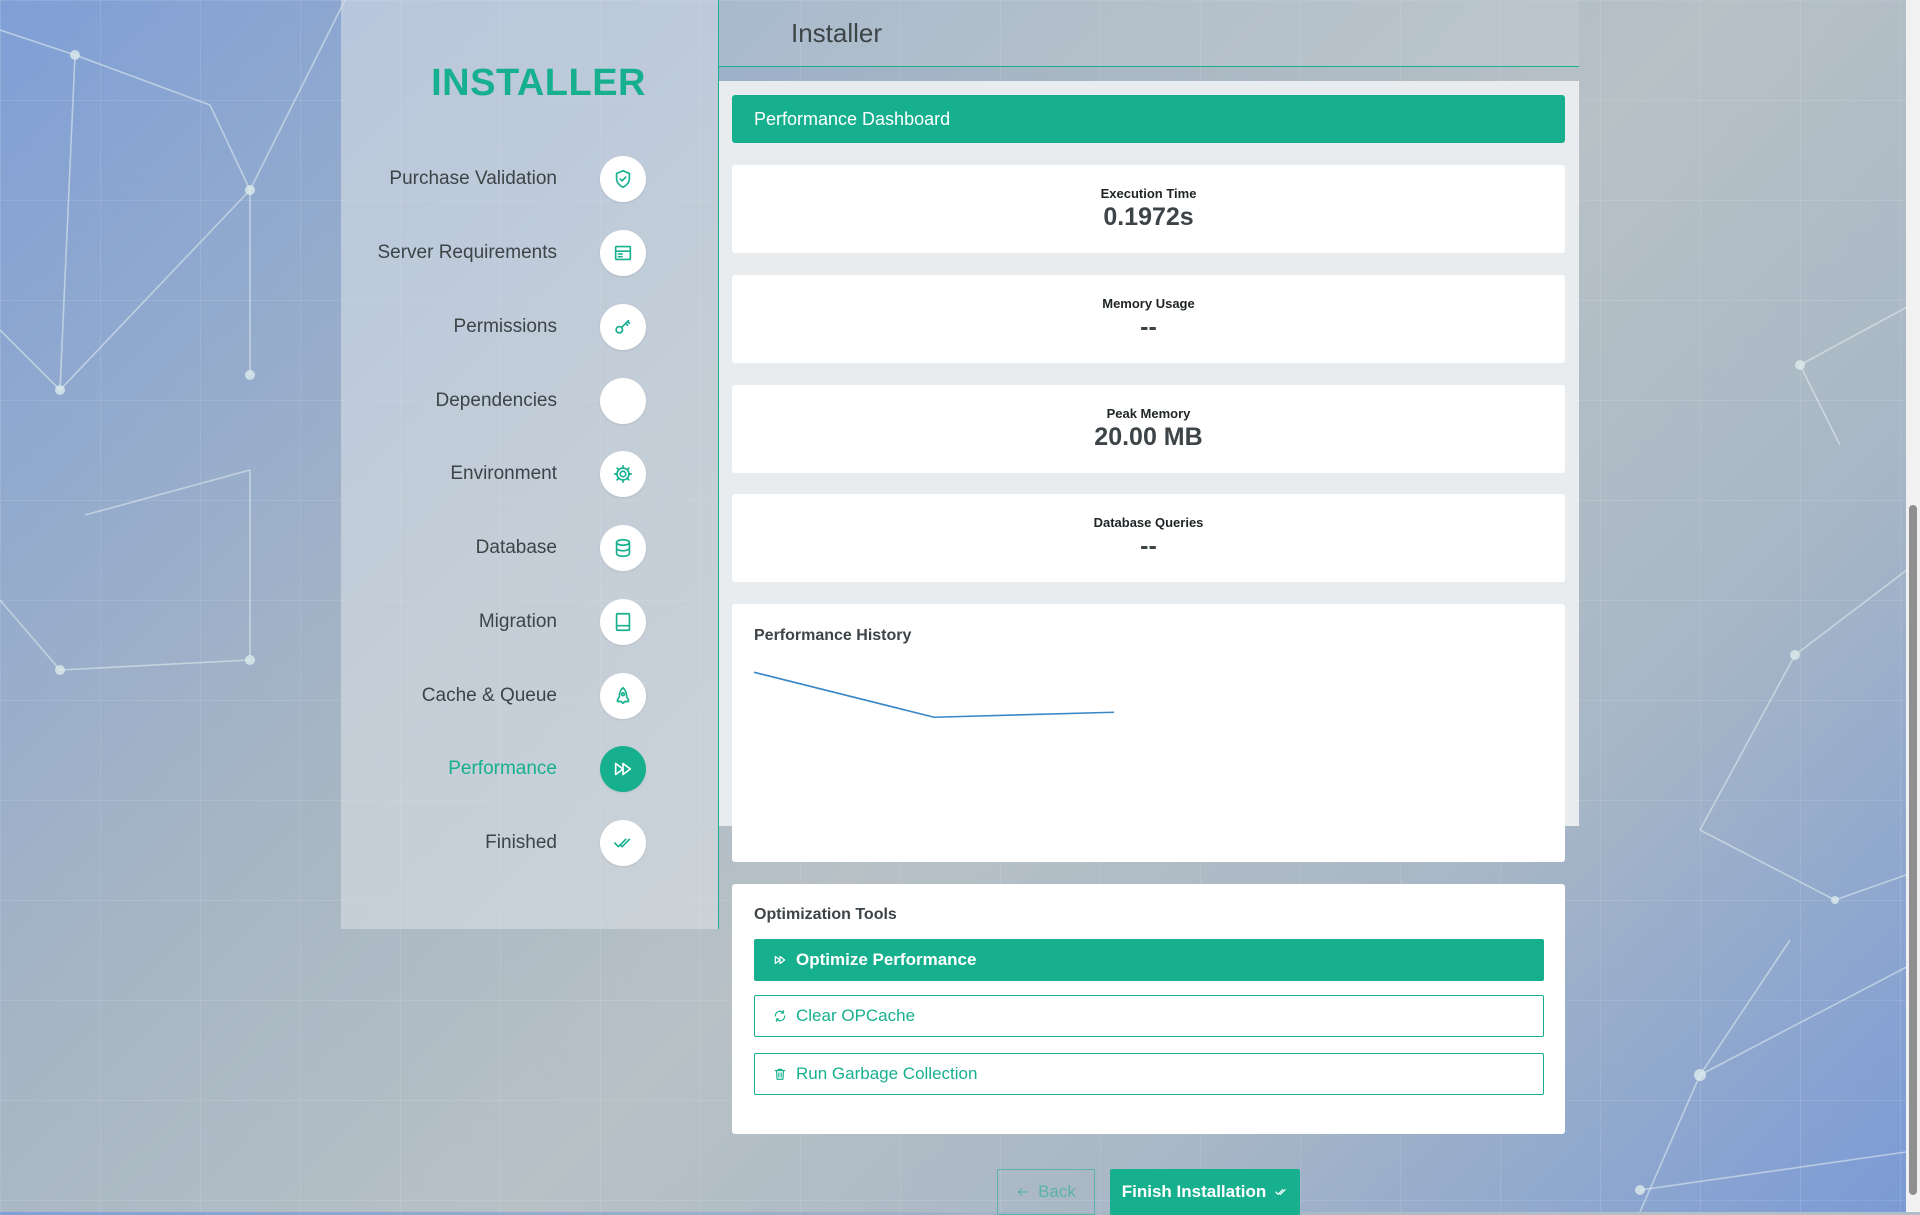  I want to click on step-label: Server Requirements, so click(467, 252).